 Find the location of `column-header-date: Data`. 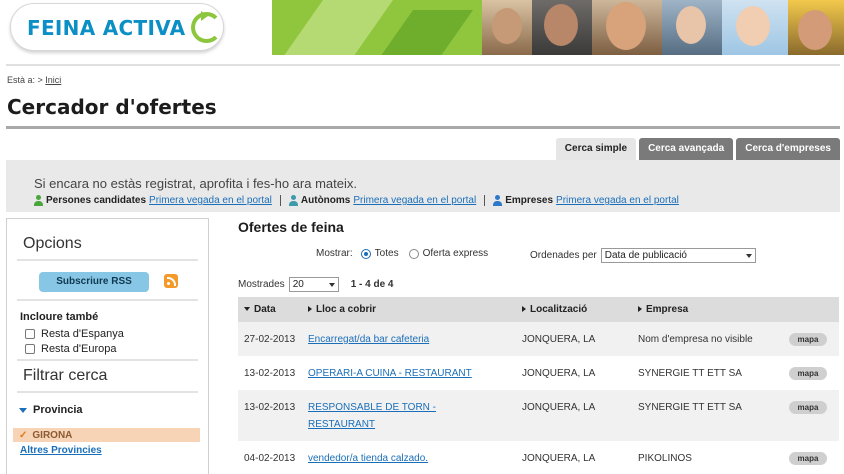

column-header-date: Data is located at coordinates (270, 309).